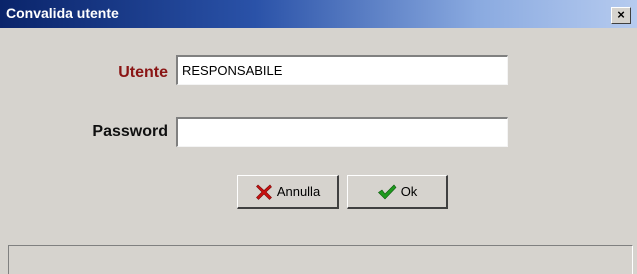  What do you see at coordinates (62, 13) in the screenshot?
I see `window-title: Convalida utente` at bounding box center [62, 13].